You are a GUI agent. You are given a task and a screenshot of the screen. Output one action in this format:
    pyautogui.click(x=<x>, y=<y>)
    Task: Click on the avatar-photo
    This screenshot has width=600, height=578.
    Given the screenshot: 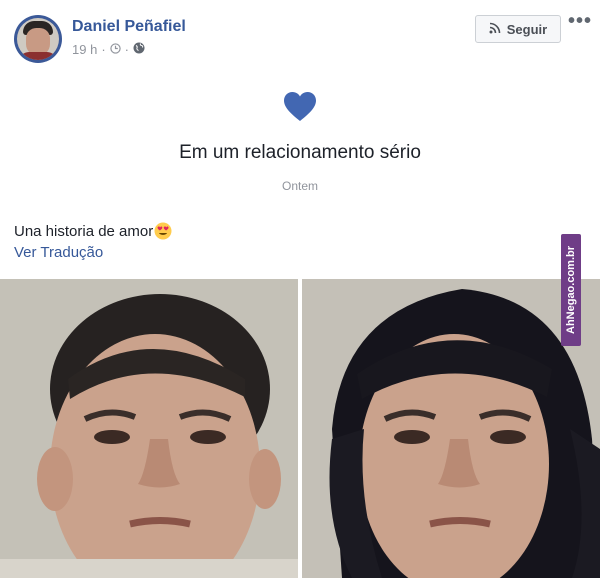 What is the action you would take?
    pyautogui.click(x=38, y=39)
    